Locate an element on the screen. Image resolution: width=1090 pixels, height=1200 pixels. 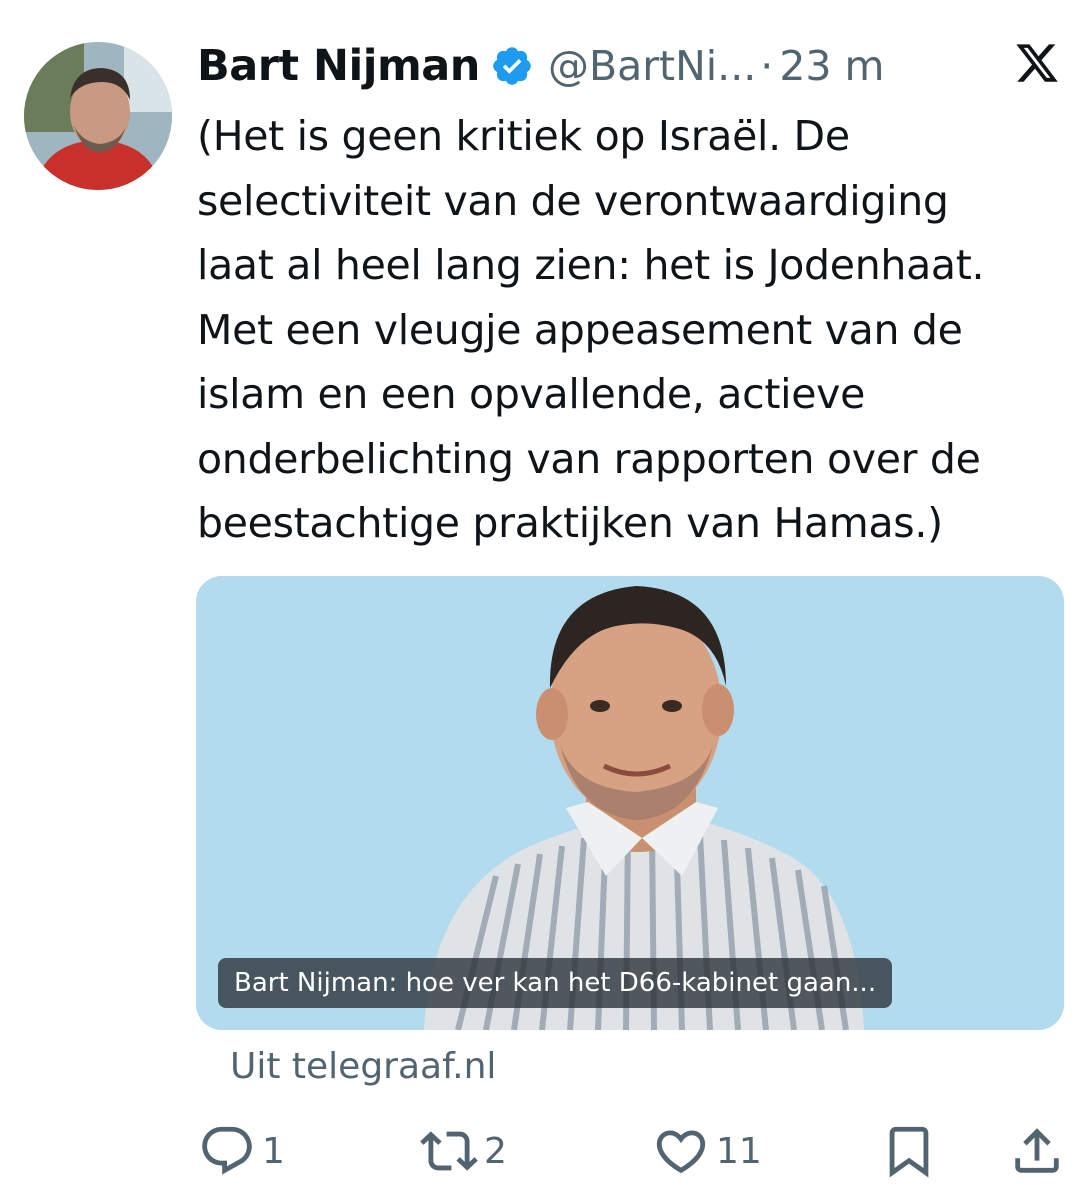
tweet-timestamp: 23 m is located at coordinates (831, 66).